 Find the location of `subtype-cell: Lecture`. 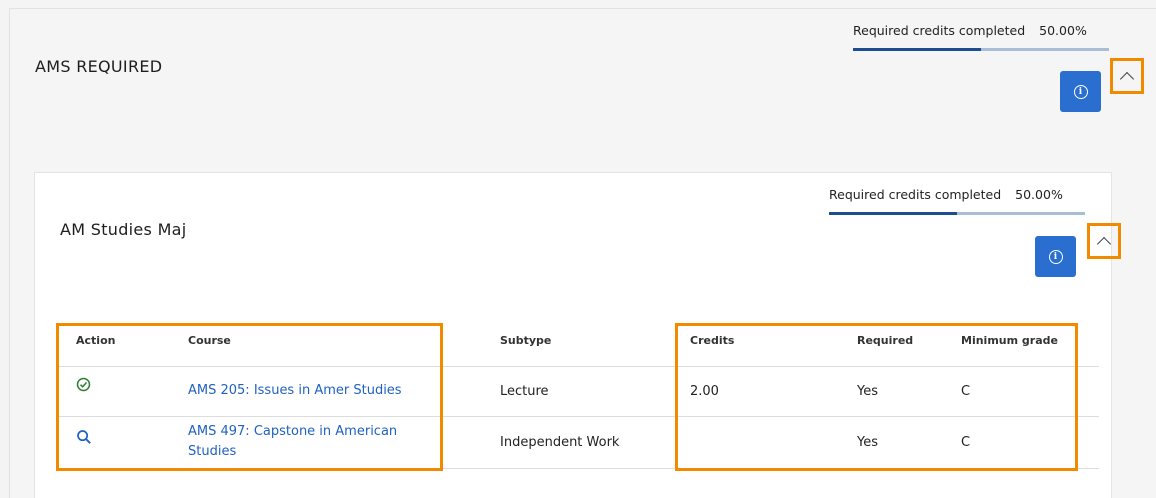

subtype-cell: Lecture is located at coordinates (524, 391).